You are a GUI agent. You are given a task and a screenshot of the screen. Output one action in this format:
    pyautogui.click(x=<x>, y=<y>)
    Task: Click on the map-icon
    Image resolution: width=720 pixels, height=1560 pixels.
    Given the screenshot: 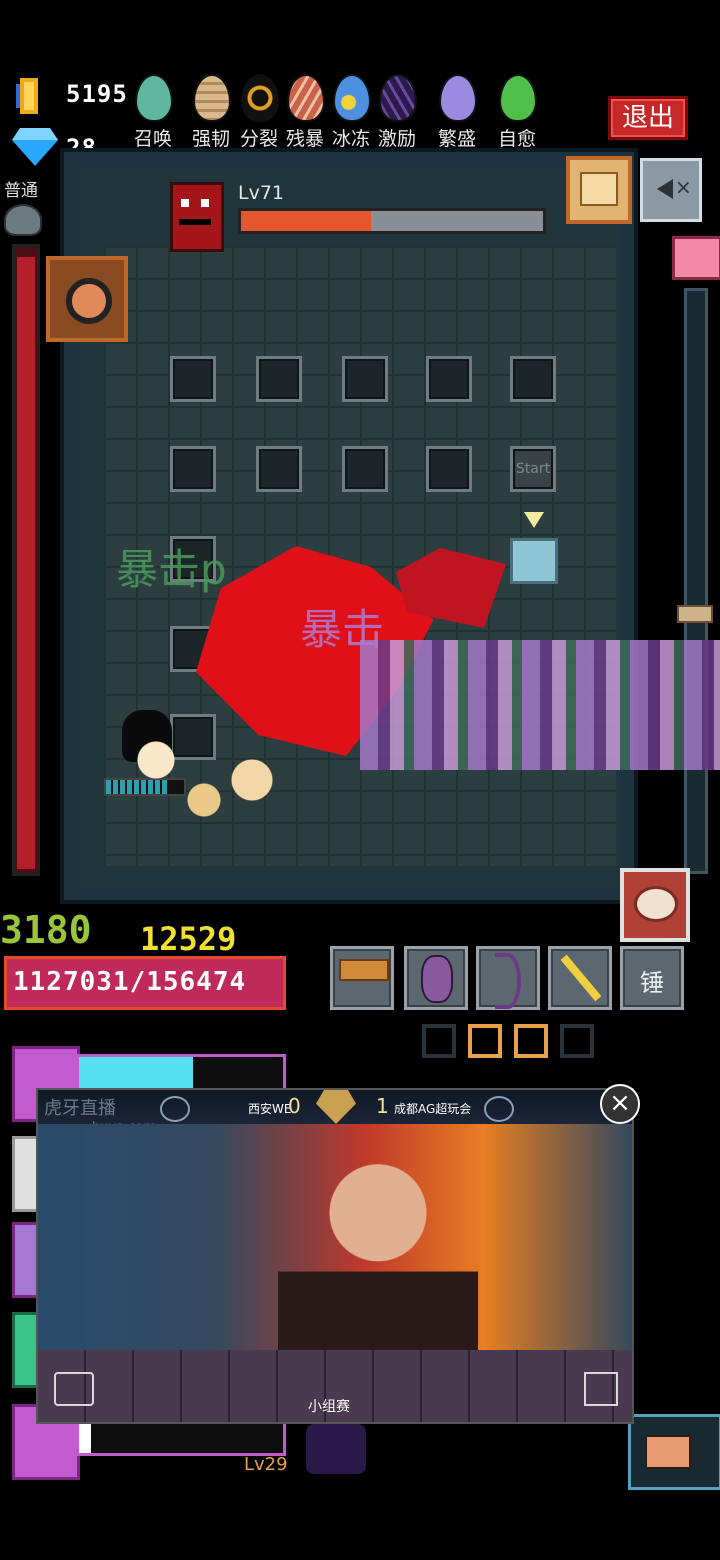 What is the action you would take?
    pyautogui.click(x=599, y=189)
    